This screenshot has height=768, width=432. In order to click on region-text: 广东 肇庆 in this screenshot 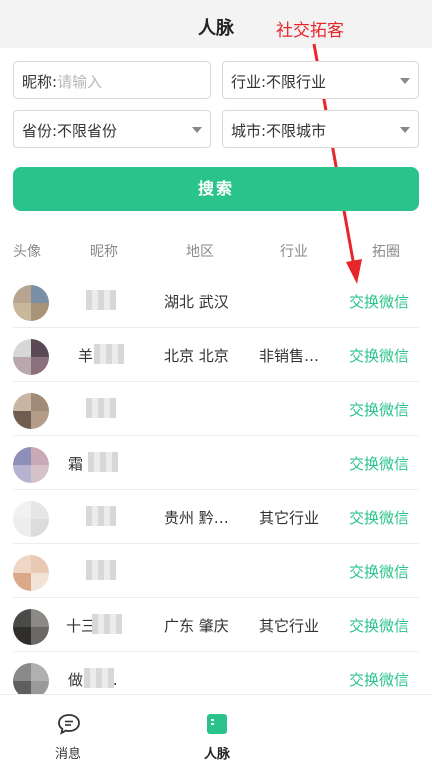, I will do `click(196, 626)`.